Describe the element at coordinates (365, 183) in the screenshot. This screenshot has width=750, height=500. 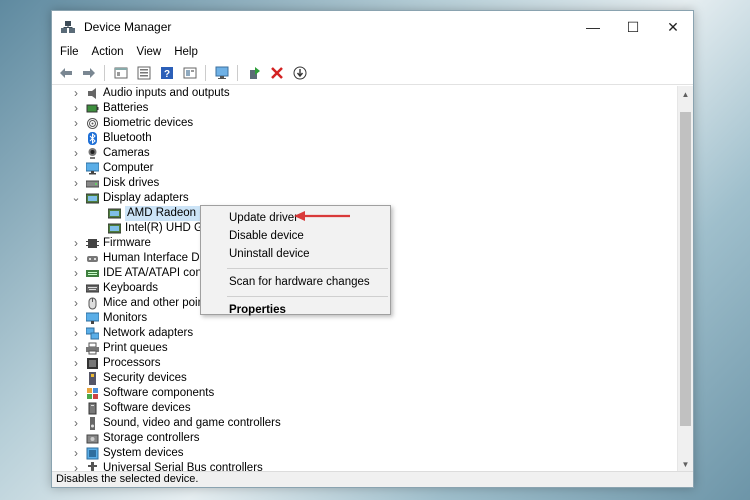
I see `tree-item-disk-drives: › Disk drives` at that location.